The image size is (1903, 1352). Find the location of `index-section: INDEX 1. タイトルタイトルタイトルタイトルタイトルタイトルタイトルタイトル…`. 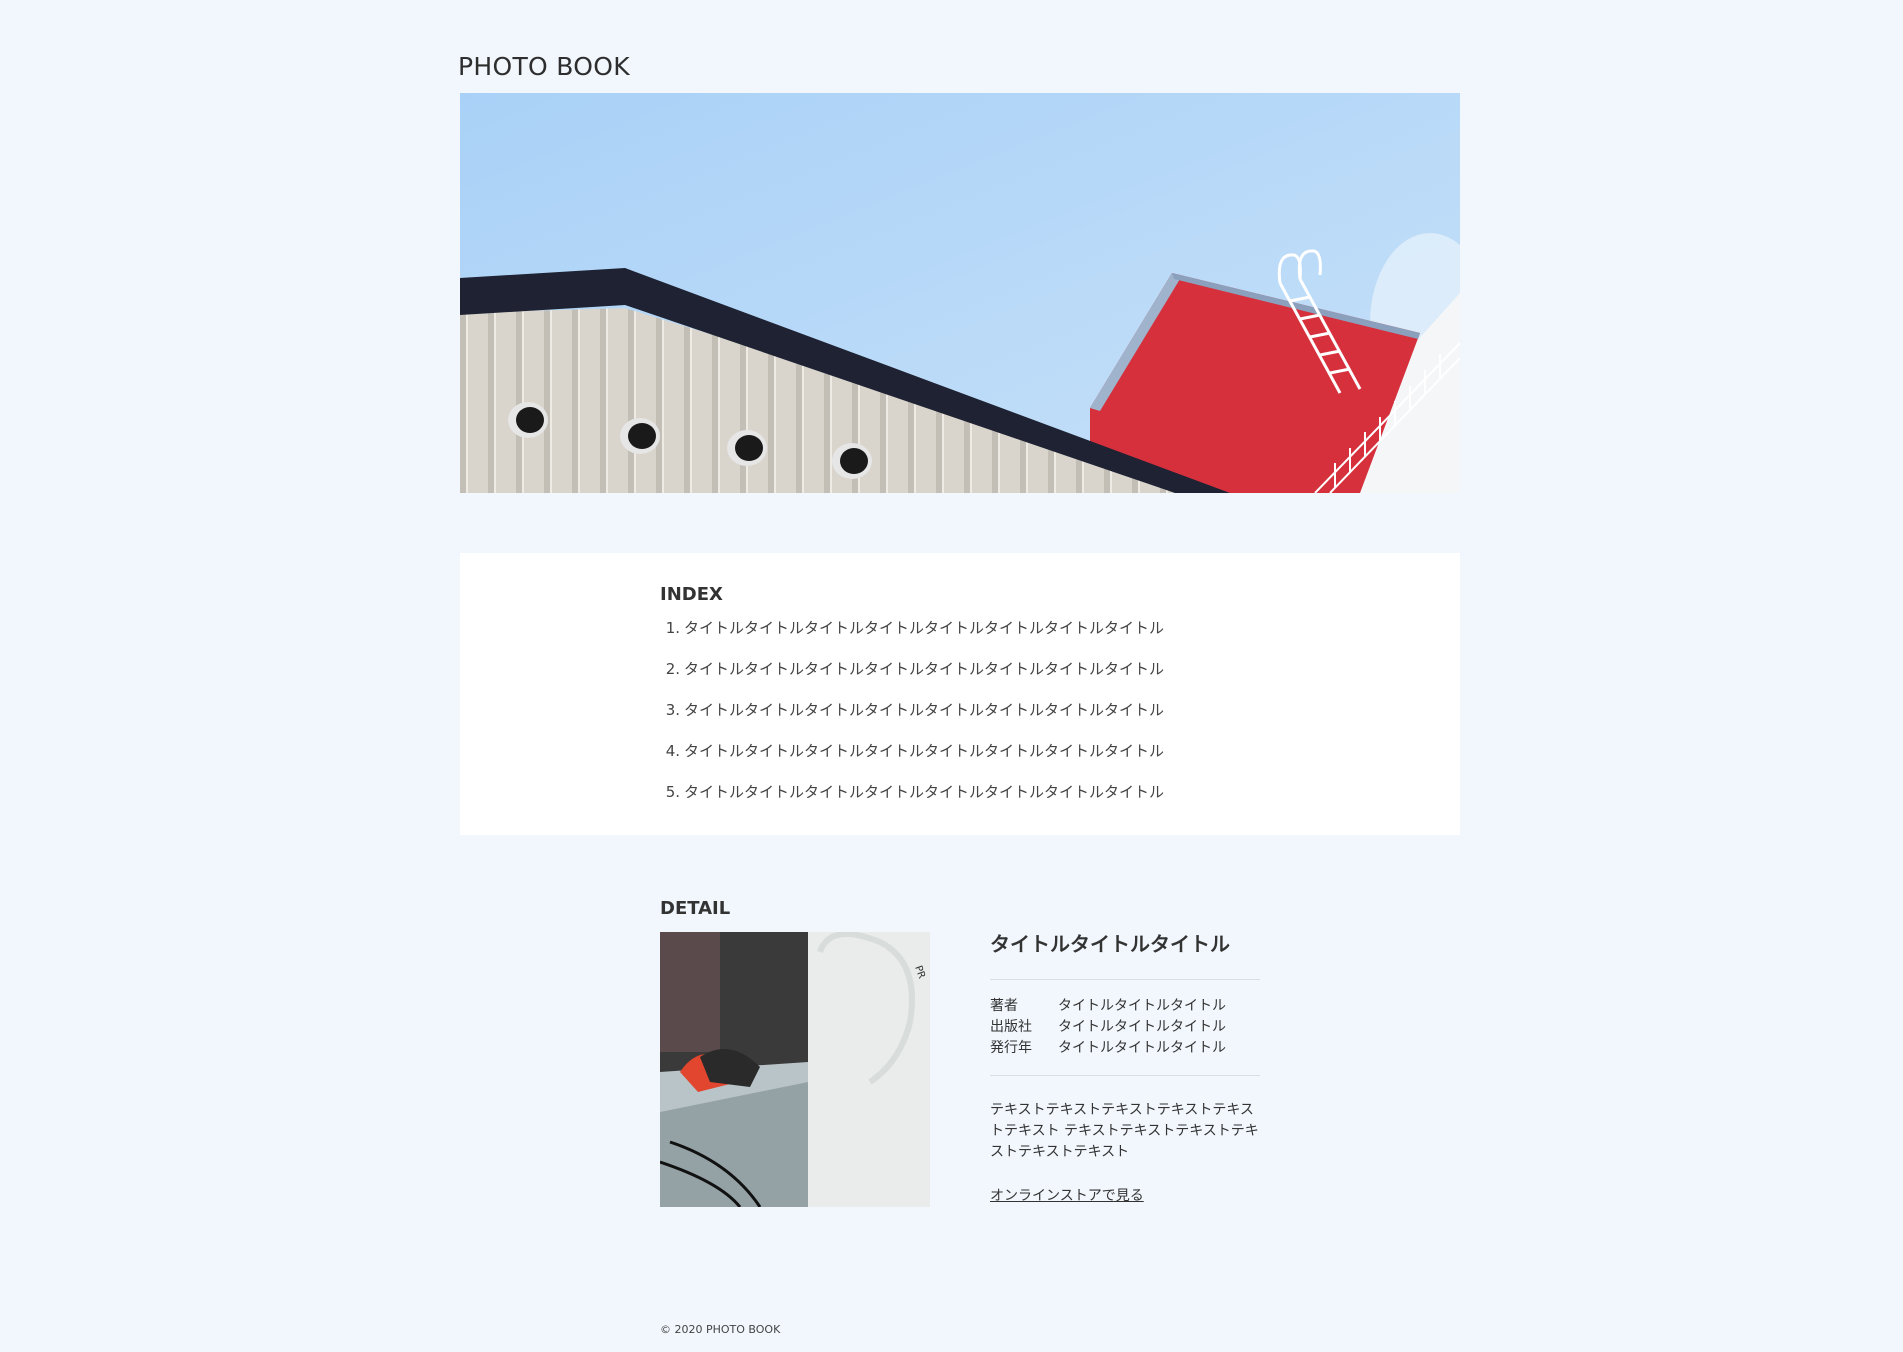

index-section: INDEX 1. タイトルタイトルタイトルタイトルタイトルタイトルタイトルタイトル… is located at coordinates (960, 694).